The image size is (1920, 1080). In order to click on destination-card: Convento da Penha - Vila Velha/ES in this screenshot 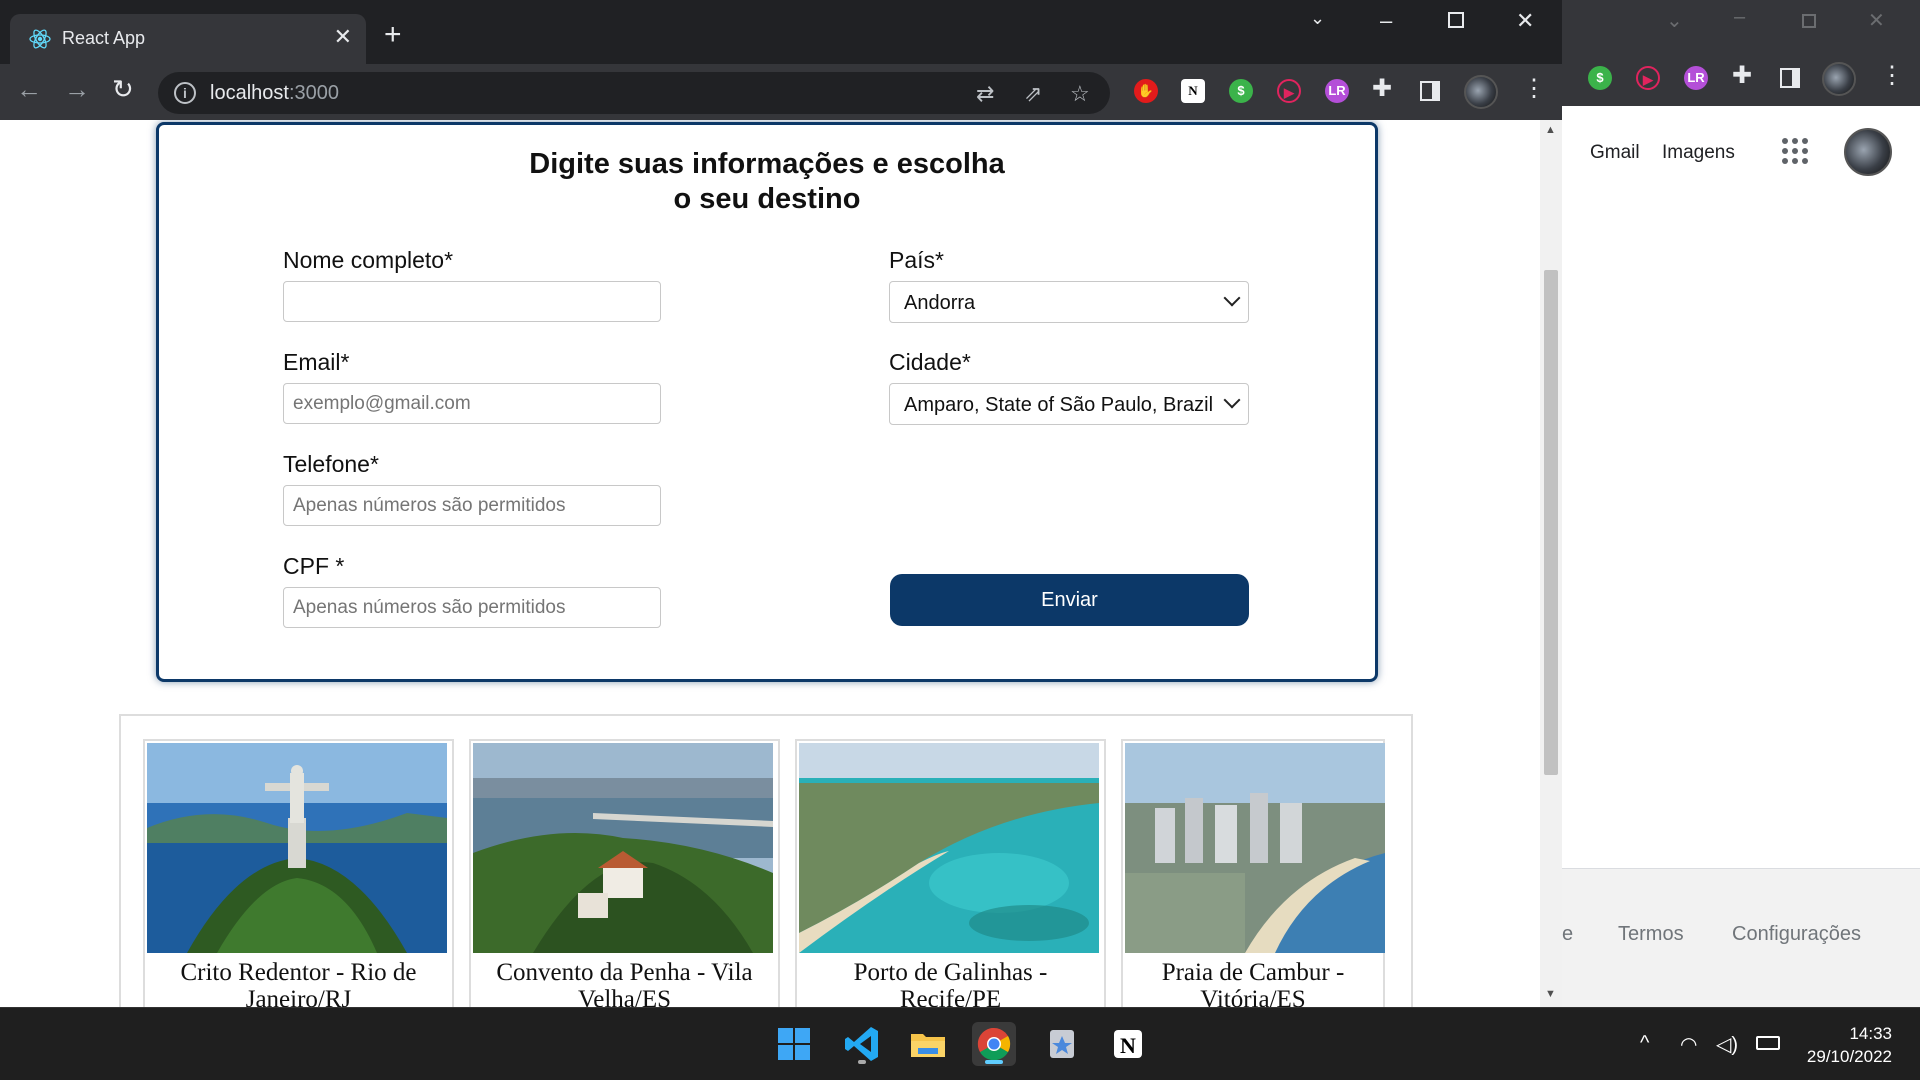, I will do `click(624, 873)`.